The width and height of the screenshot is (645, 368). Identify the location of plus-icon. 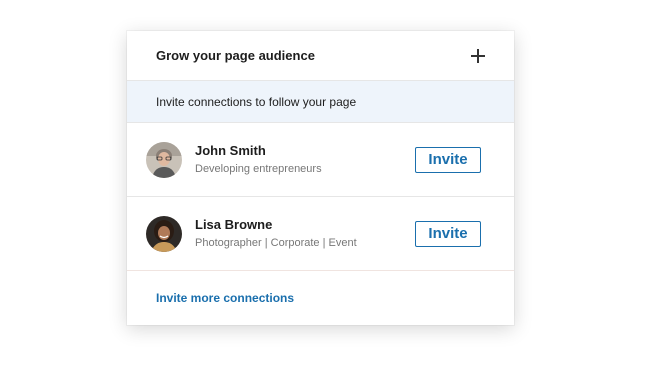
(478, 55).